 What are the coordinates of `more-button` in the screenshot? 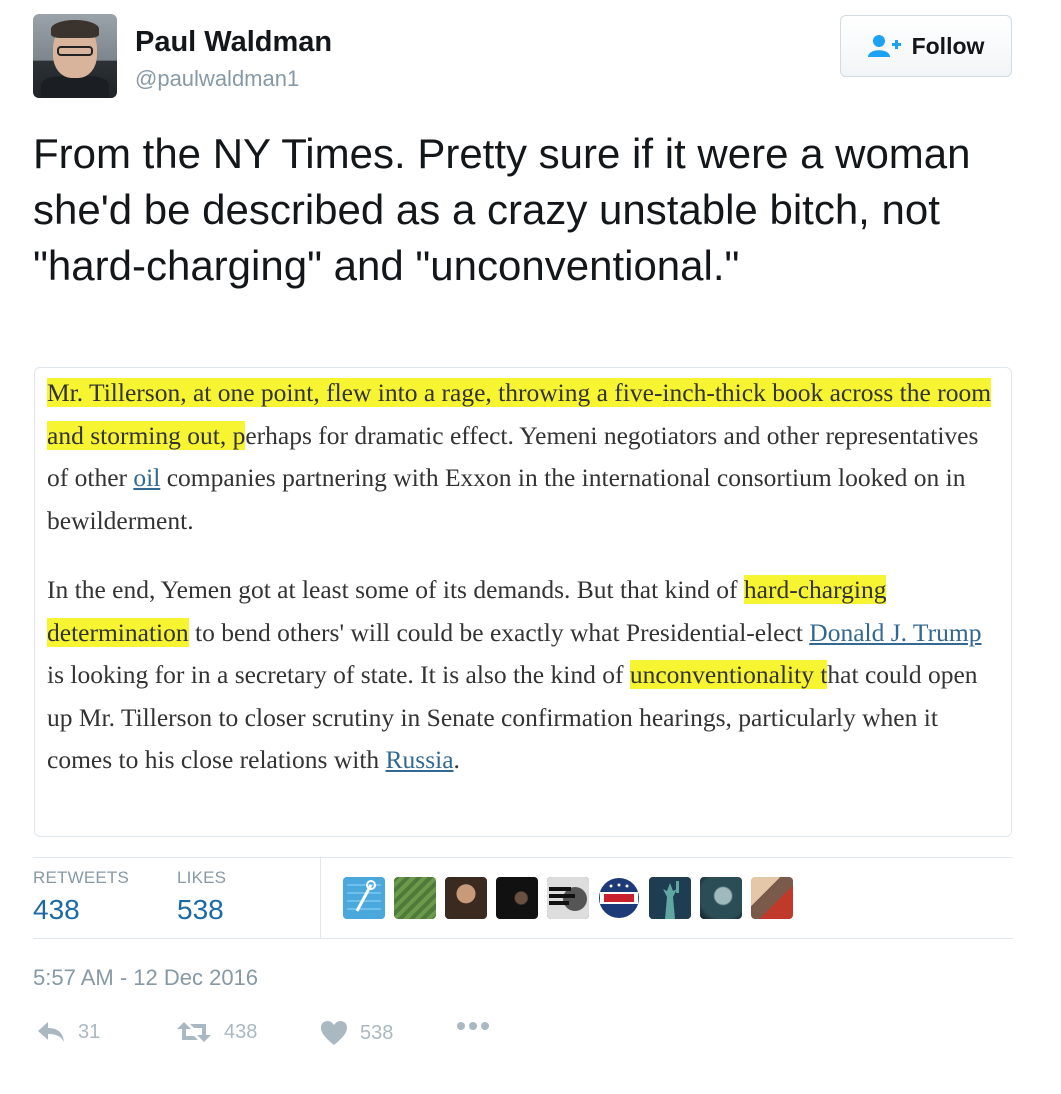 It's located at (473, 1026).